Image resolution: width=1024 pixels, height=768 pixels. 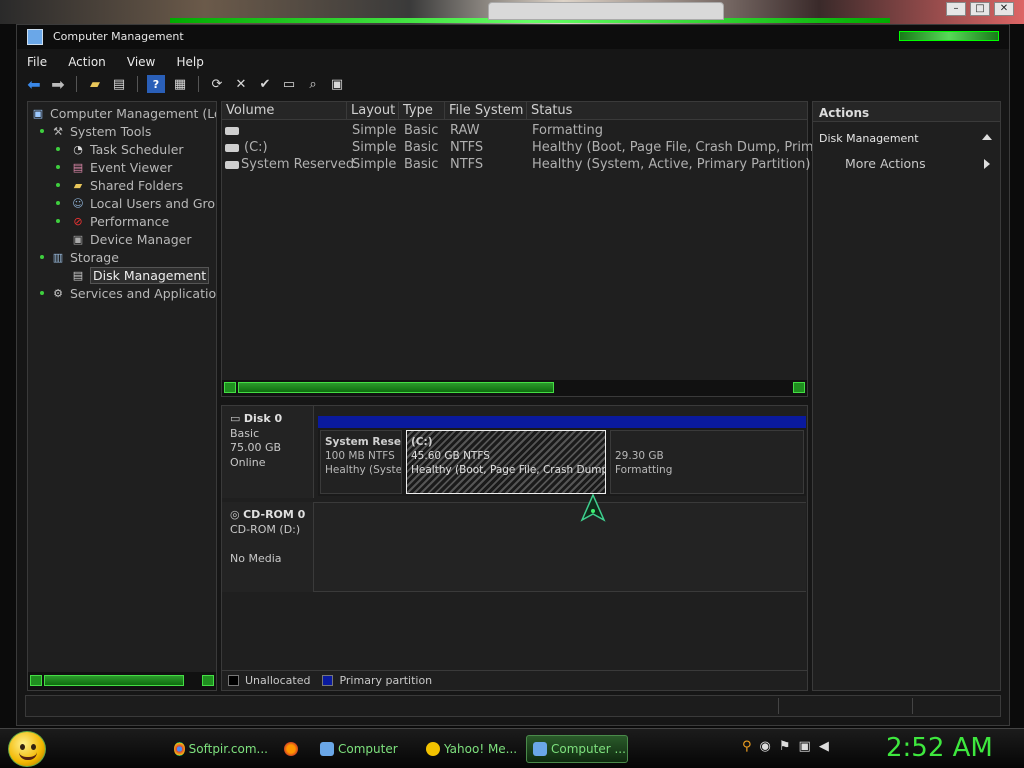 I want to click on maximize-icon: □, so click(x=980, y=9).